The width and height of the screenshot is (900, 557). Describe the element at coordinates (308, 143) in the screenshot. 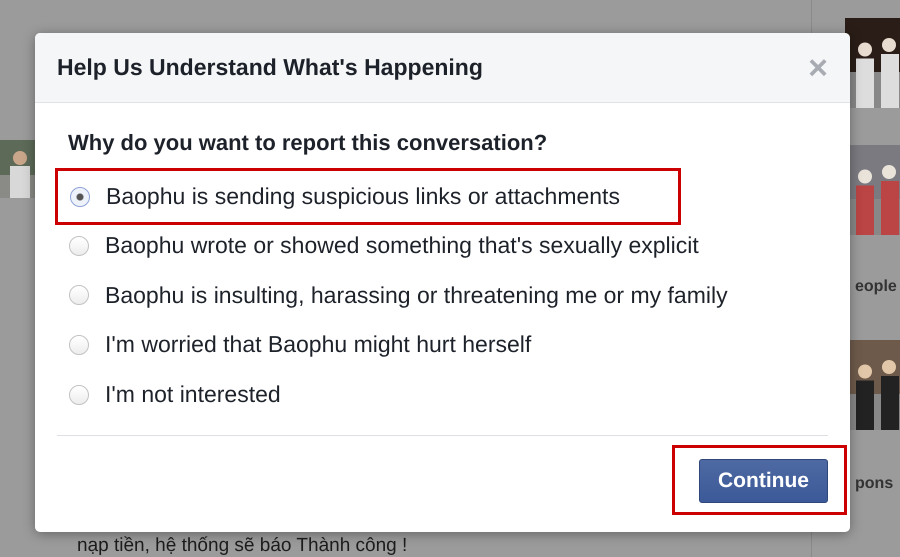

I see `question-text: Why do you want to report this conversation?` at that location.